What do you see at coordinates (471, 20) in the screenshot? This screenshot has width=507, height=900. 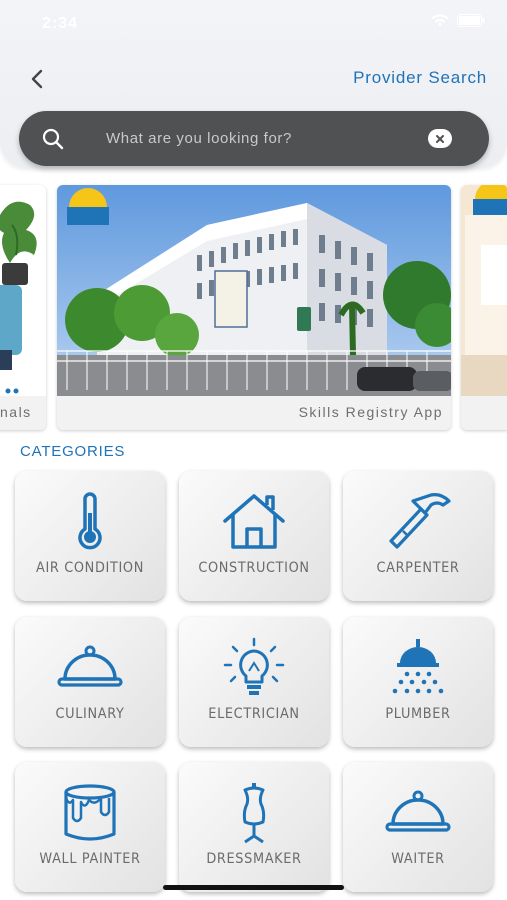 I see `battery-icon` at bounding box center [471, 20].